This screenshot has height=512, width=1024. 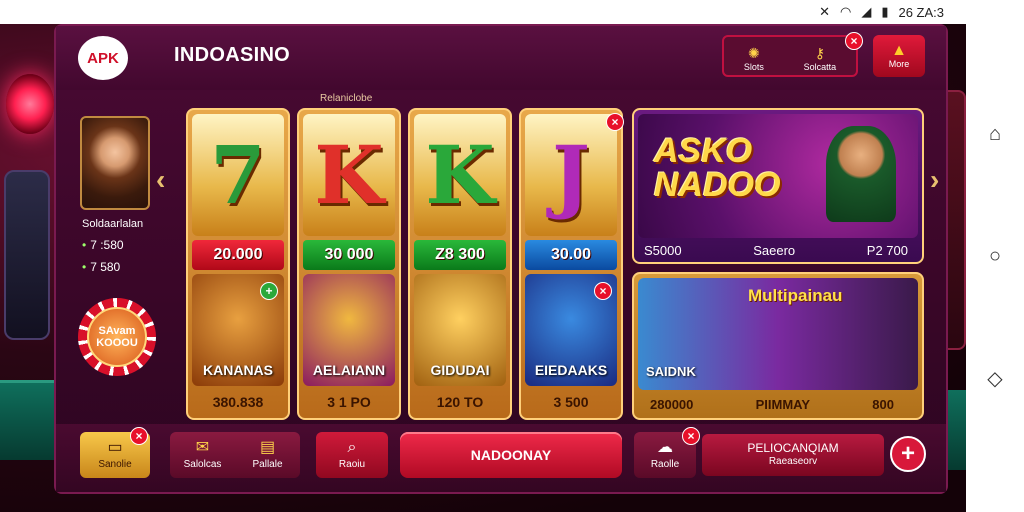 What do you see at coordinates (232, 55) in the screenshot?
I see `app-title: INDOASINO` at bounding box center [232, 55].